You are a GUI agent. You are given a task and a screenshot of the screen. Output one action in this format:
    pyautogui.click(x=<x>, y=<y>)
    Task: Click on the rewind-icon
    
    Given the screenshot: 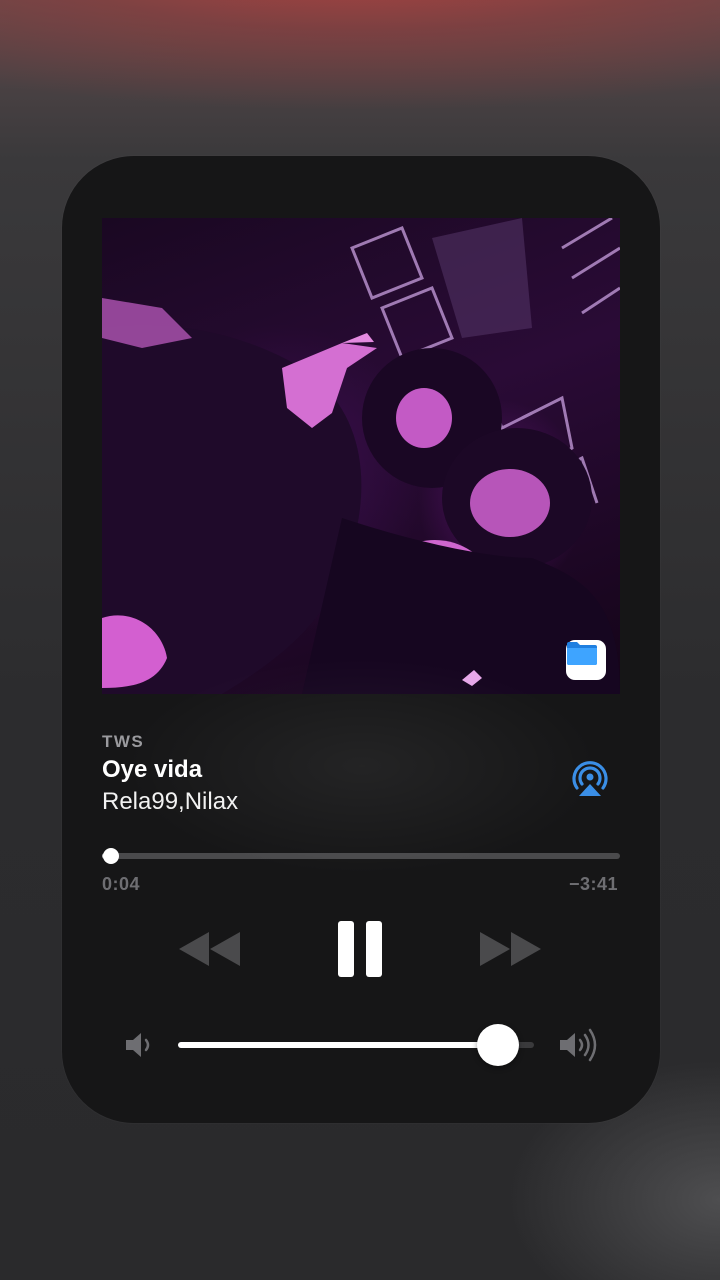 What is the action you would take?
    pyautogui.click(x=209, y=949)
    